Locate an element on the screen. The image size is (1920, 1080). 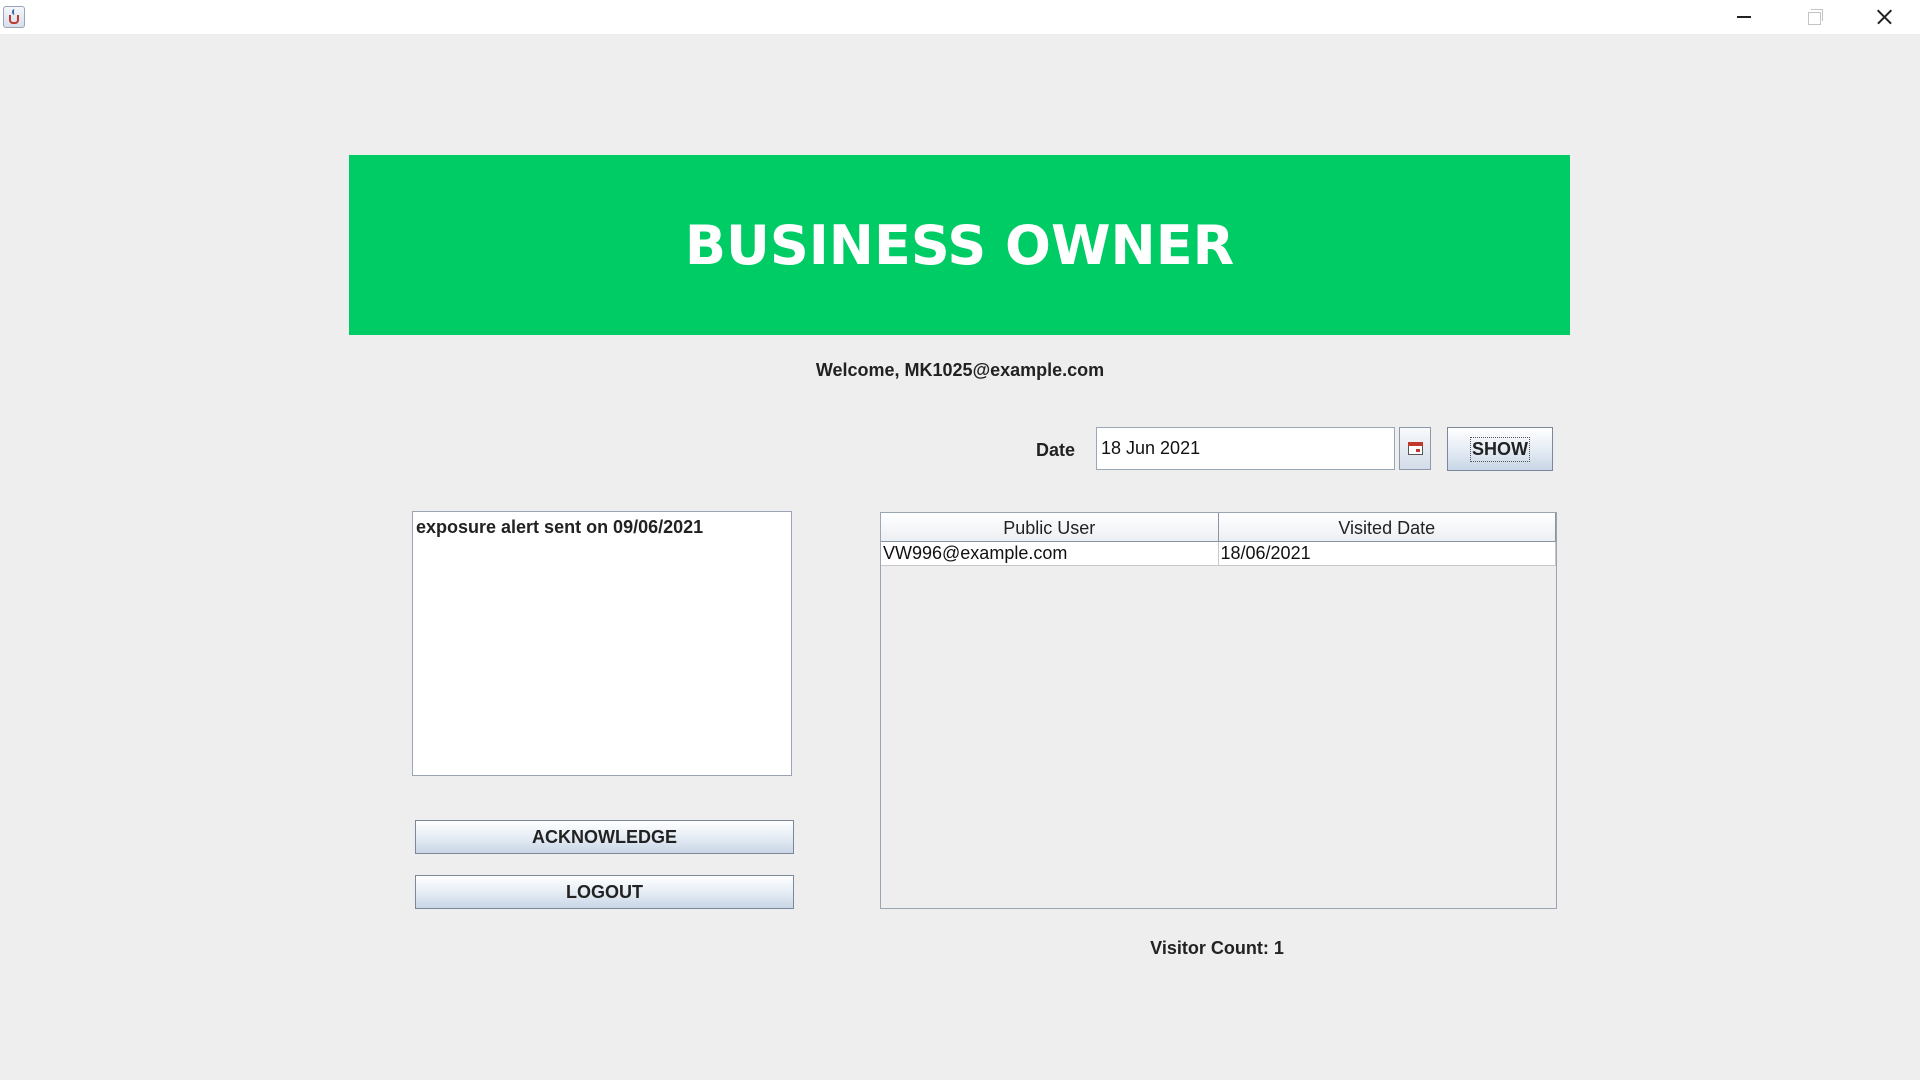
calendar-button is located at coordinates (1415, 448).